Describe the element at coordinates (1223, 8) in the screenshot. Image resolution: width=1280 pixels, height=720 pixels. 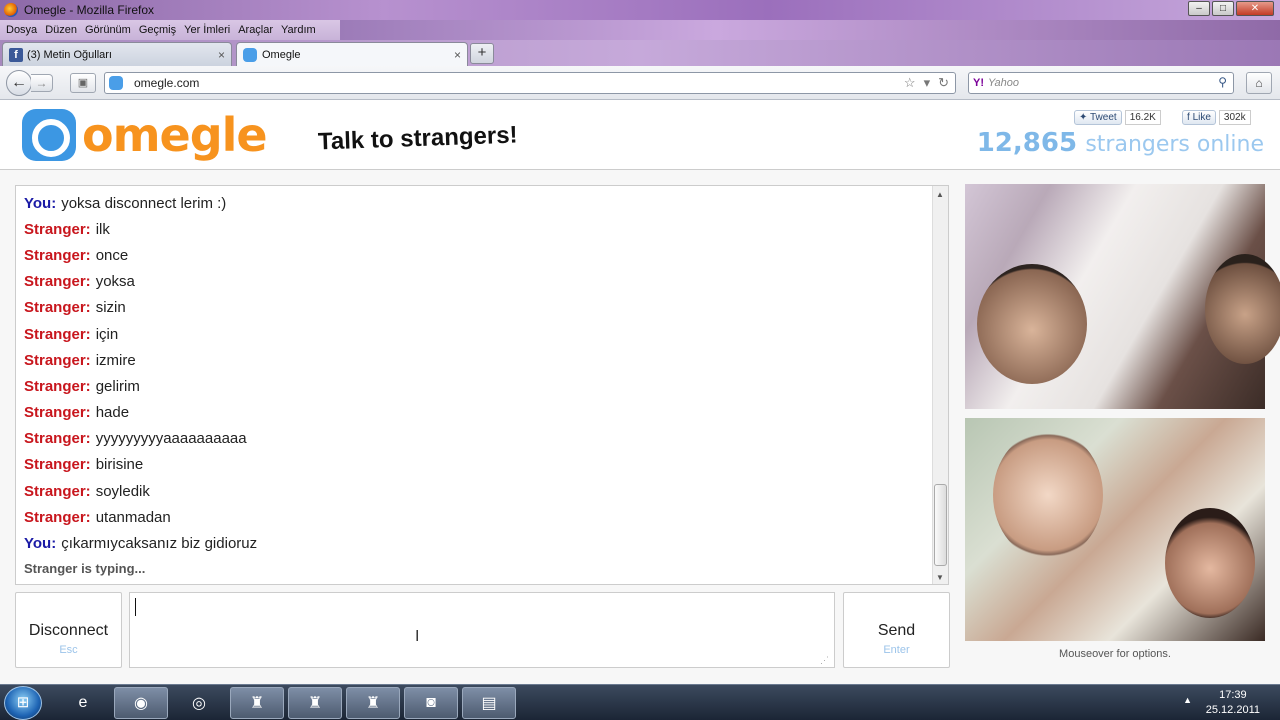
I see `maximize-button: □` at that location.